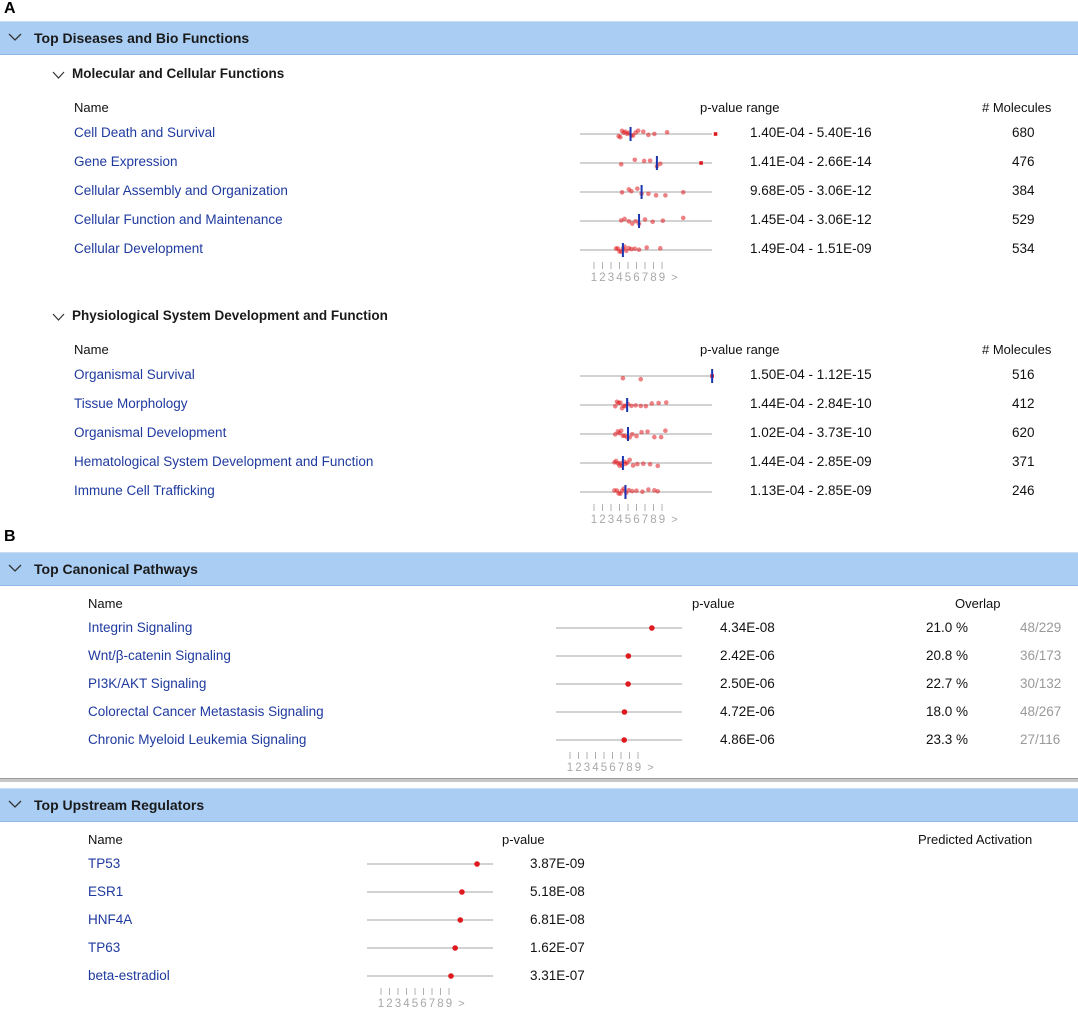 This screenshot has height=1010, width=1078. Describe the element at coordinates (1040, 739) in the screenshot. I see `overlap-ratio: 27/116` at that location.